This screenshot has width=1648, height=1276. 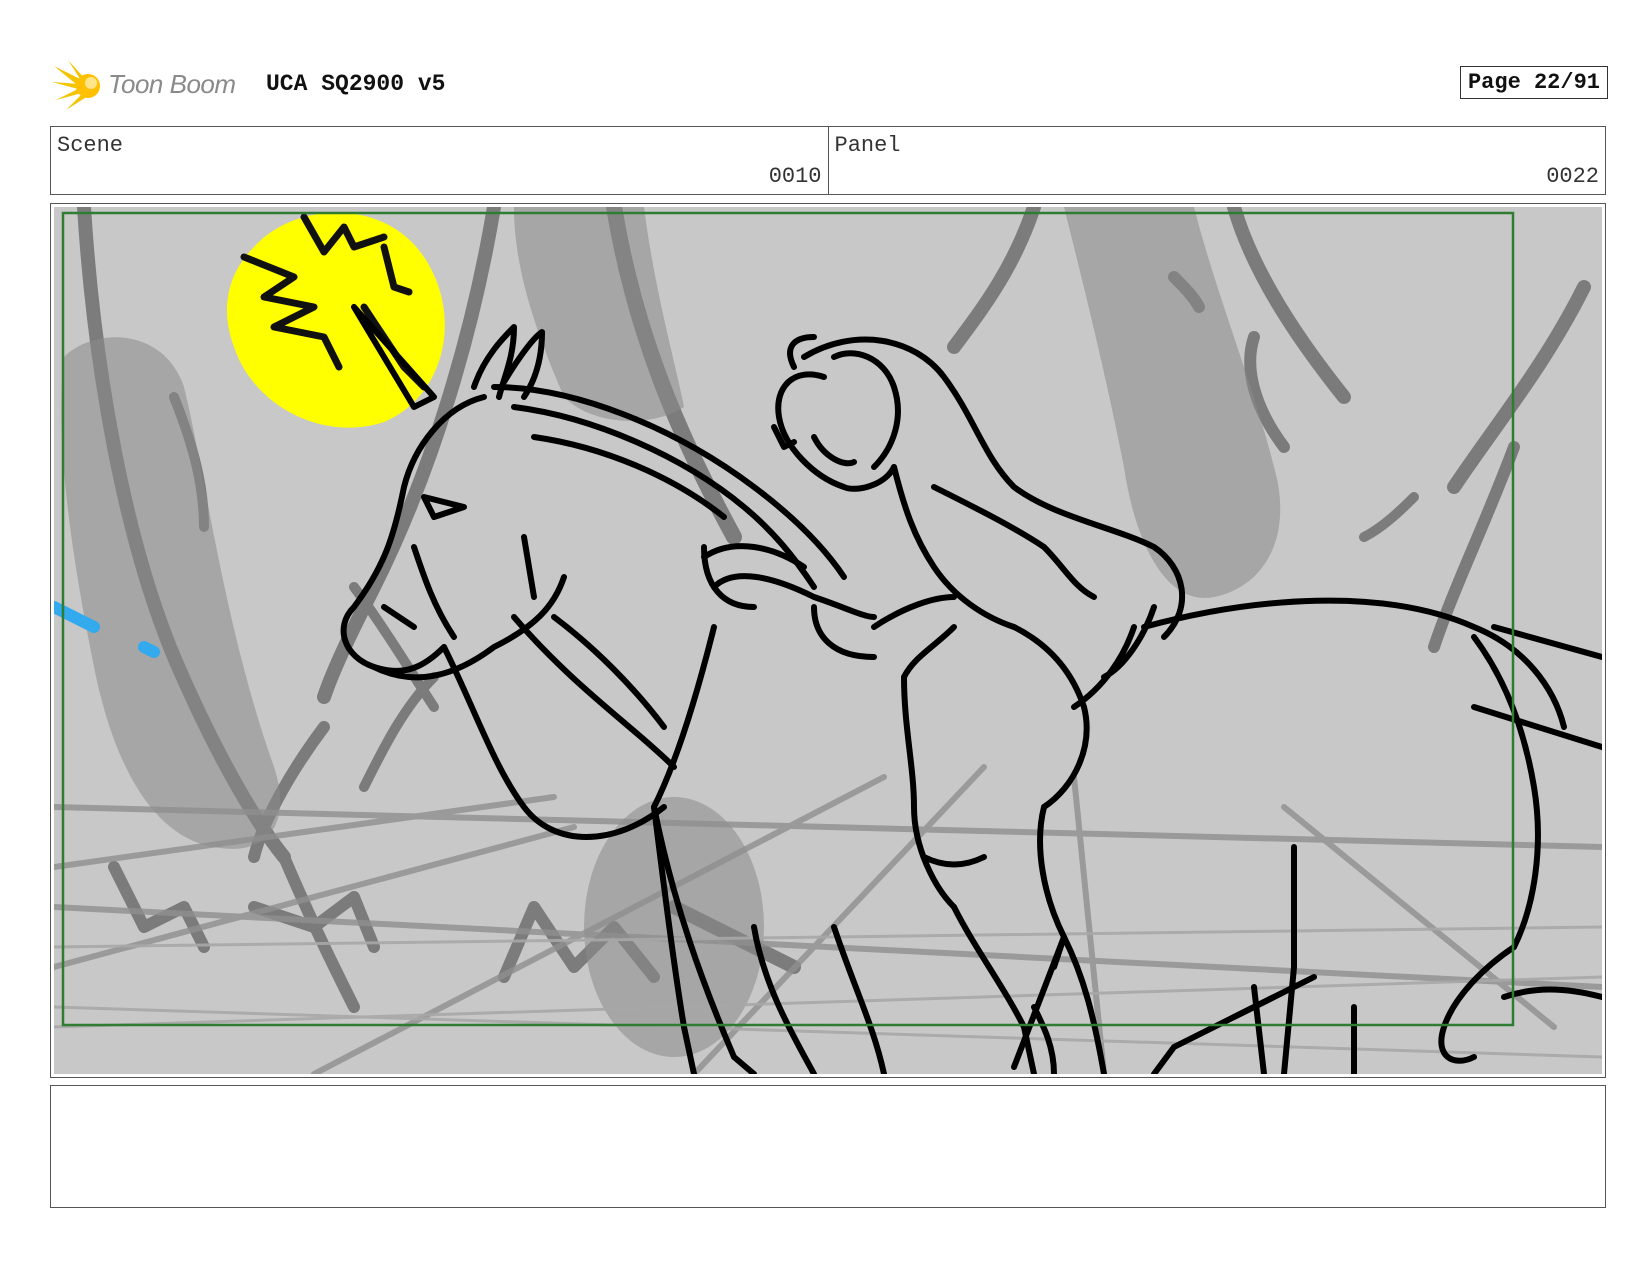 What do you see at coordinates (795, 176) in the screenshot?
I see `scene-number: 0010` at bounding box center [795, 176].